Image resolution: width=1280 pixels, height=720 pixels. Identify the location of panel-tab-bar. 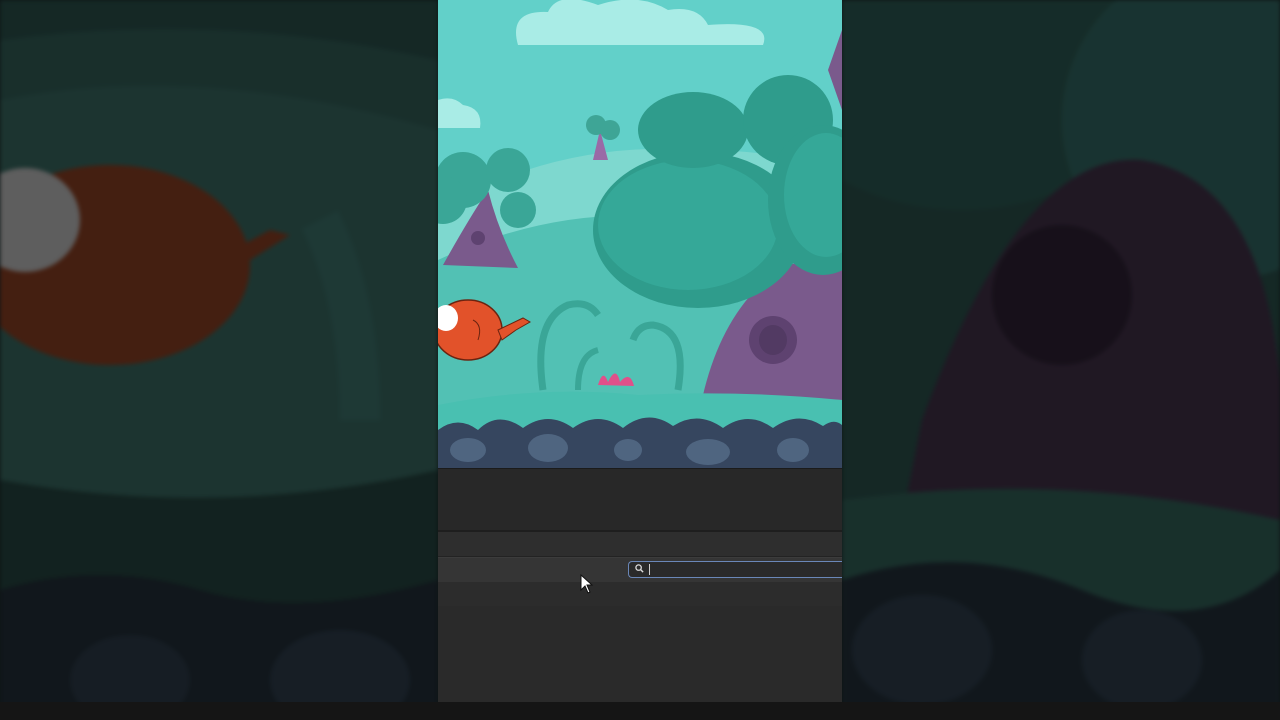
(640, 544).